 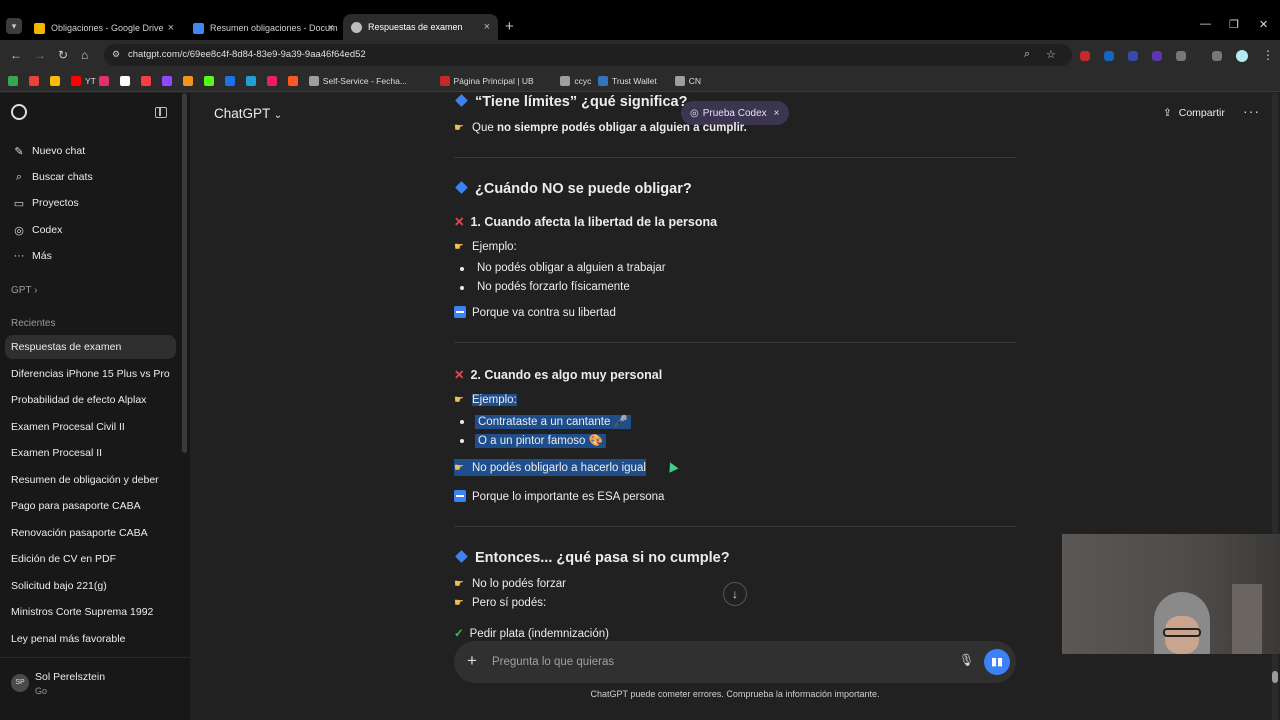 I want to click on tab-search-button: ▾, so click(x=14, y=26).